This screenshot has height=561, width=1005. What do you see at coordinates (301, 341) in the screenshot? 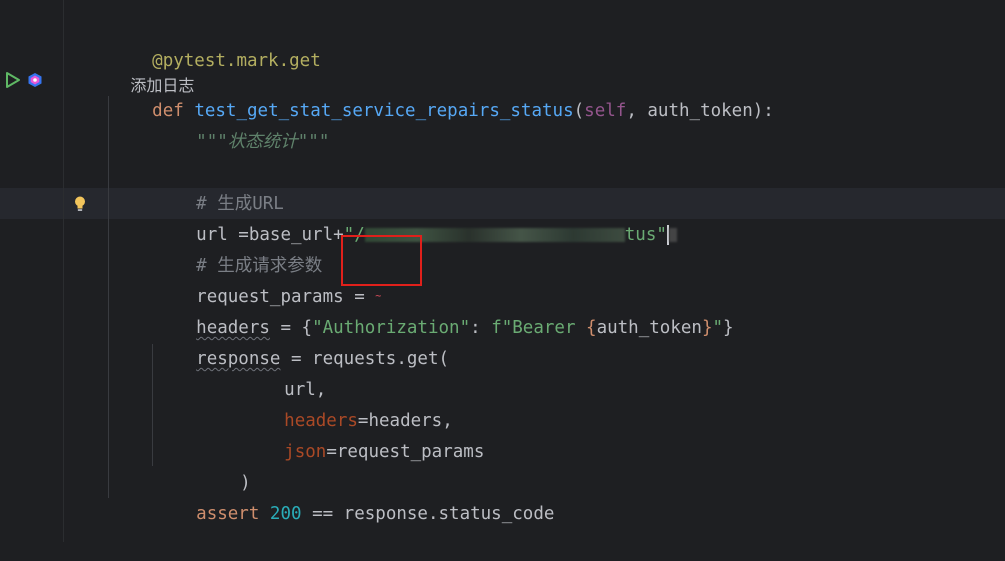
I see `code-line-response: response = requests.get(` at bounding box center [301, 341].